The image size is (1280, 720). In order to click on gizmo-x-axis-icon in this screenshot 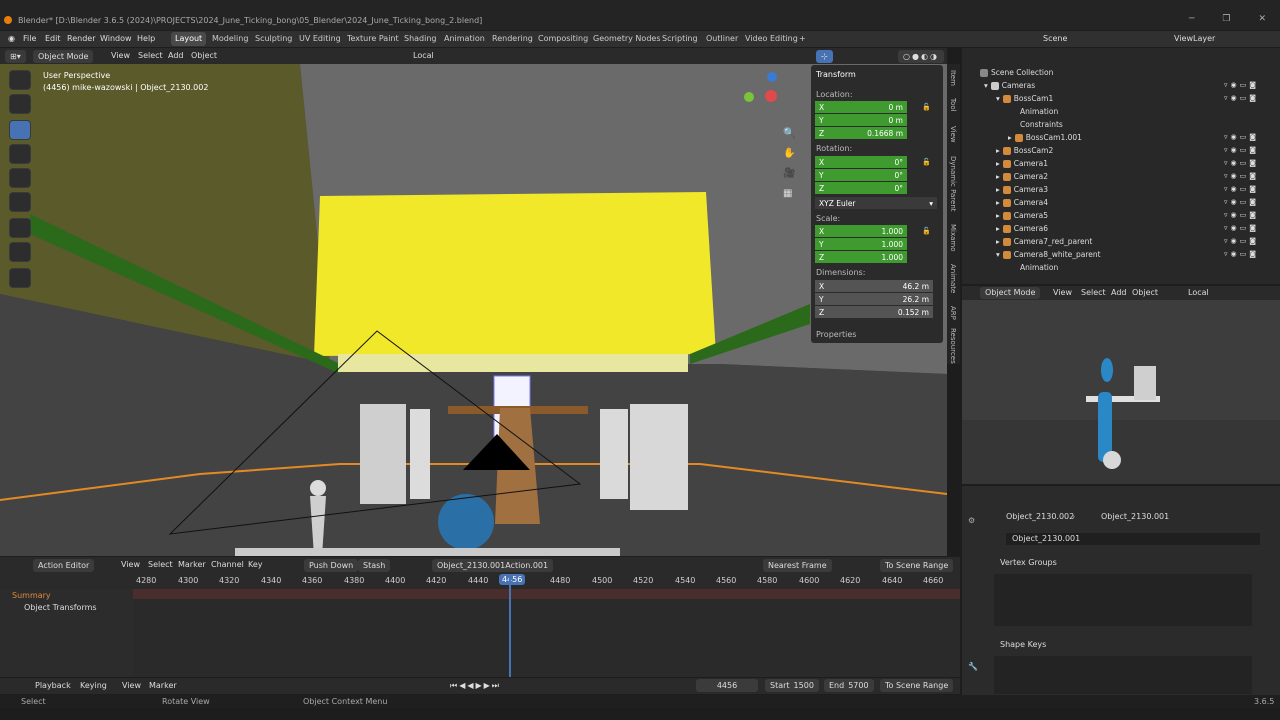, I will do `click(771, 96)`.